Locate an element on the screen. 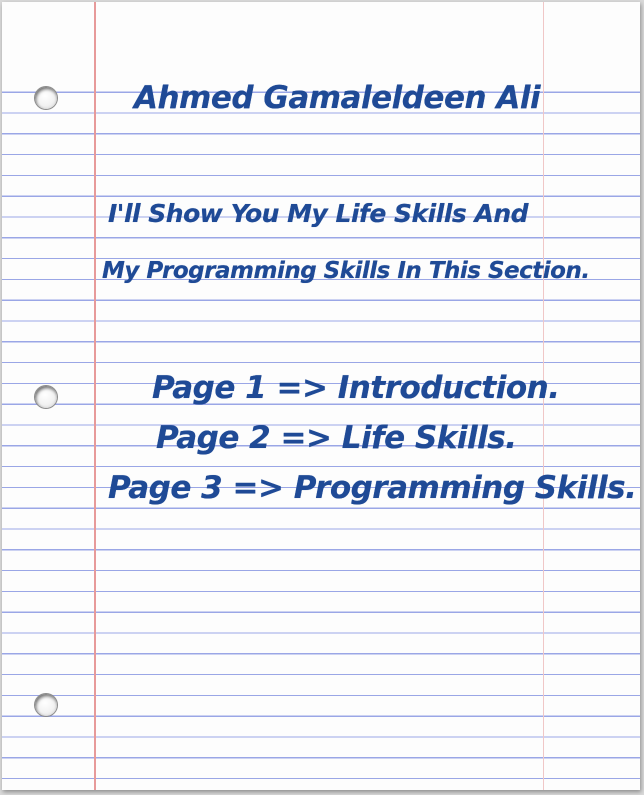  page-index-item-2: Page 2 => Life Skills. is located at coordinates (336, 438).